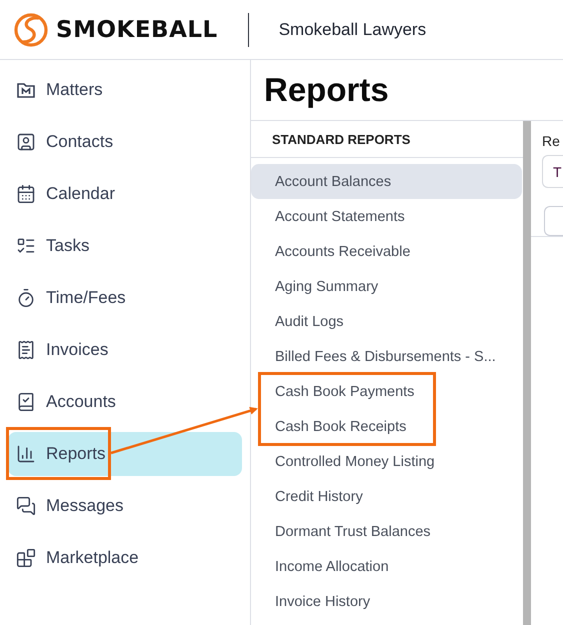  What do you see at coordinates (26, 454) in the screenshot?
I see `bar-chart-icon` at bounding box center [26, 454].